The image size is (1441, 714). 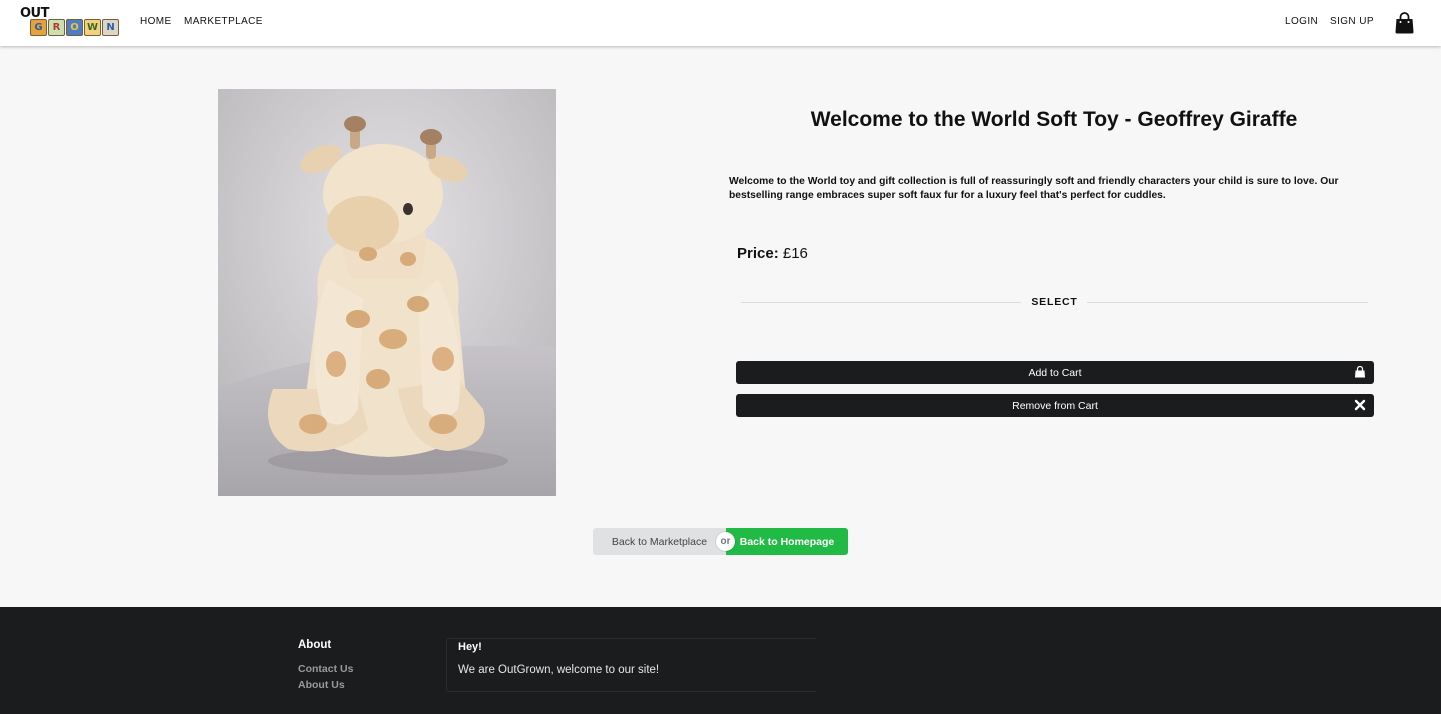 I want to click on back-to-marketplace-button: Back to Marketplace, so click(x=659, y=541).